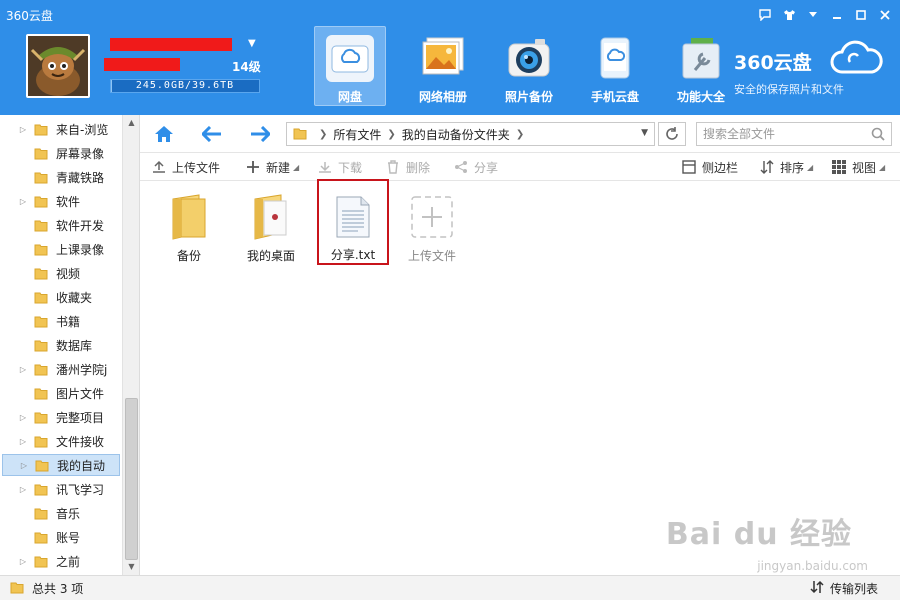 The width and height of the screenshot is (900, 600). Describe the element at coordinates (61, 273) in the screenshot. I see `sidebar-item-6: 视频` at that location.